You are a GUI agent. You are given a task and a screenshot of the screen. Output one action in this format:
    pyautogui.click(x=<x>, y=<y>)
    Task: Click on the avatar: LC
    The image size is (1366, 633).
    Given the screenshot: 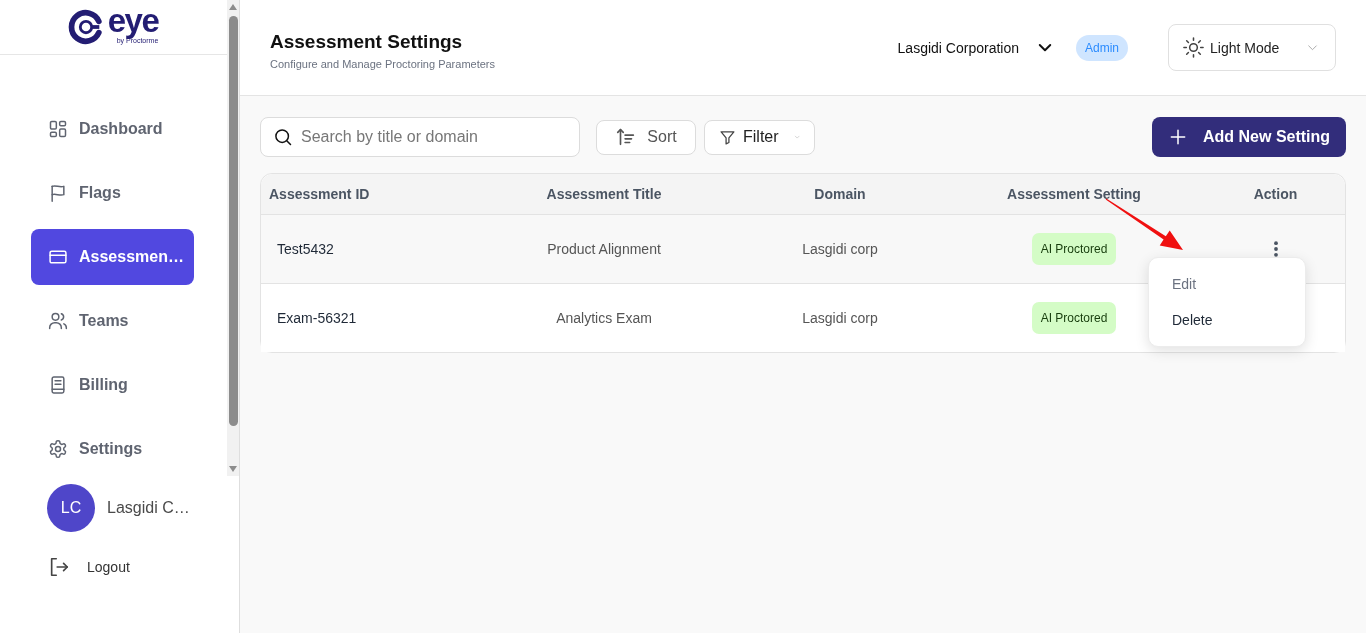 What is the action you would take?
    pyautogui.click(x=71, y=508)
    